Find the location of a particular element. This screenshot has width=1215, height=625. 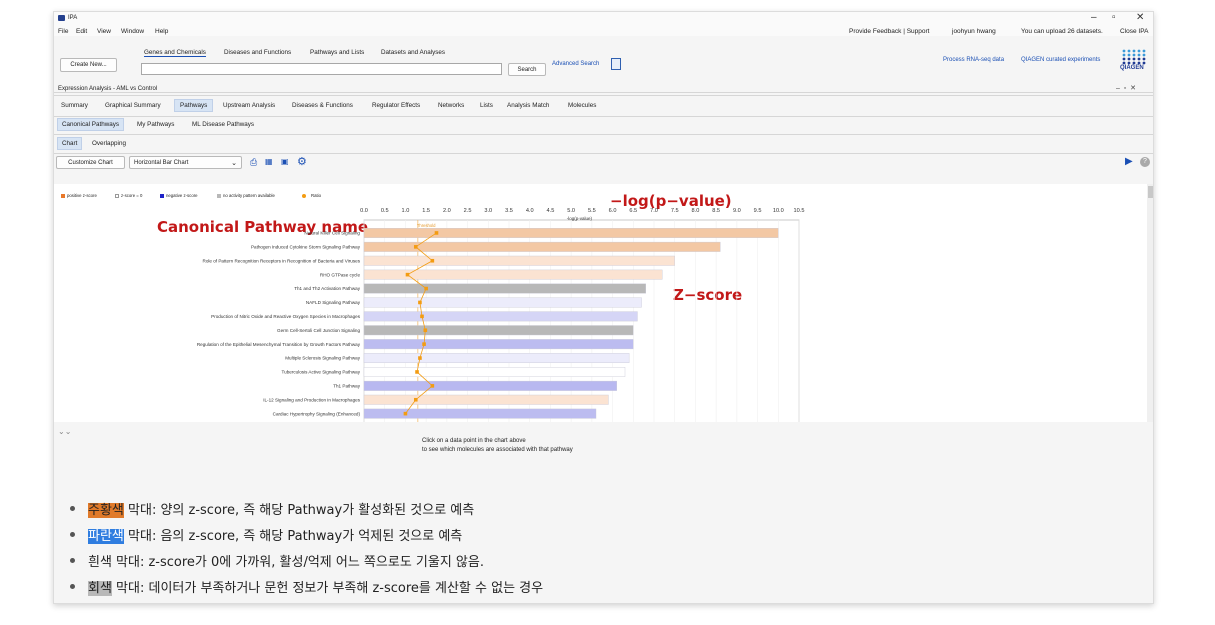

tab-analysis-match: Analysis Match is located at coordinates (528, 105).